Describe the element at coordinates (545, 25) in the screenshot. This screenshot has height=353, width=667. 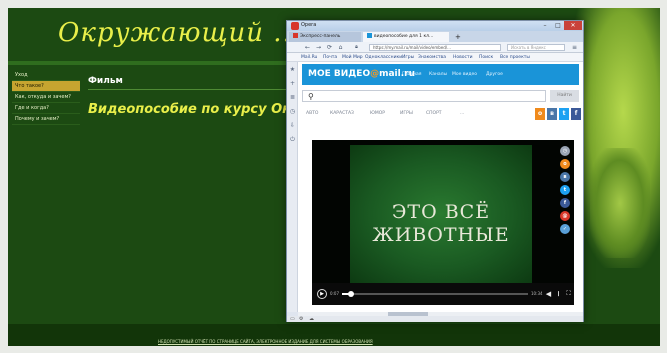
I see `minimize-button: –` at that location.